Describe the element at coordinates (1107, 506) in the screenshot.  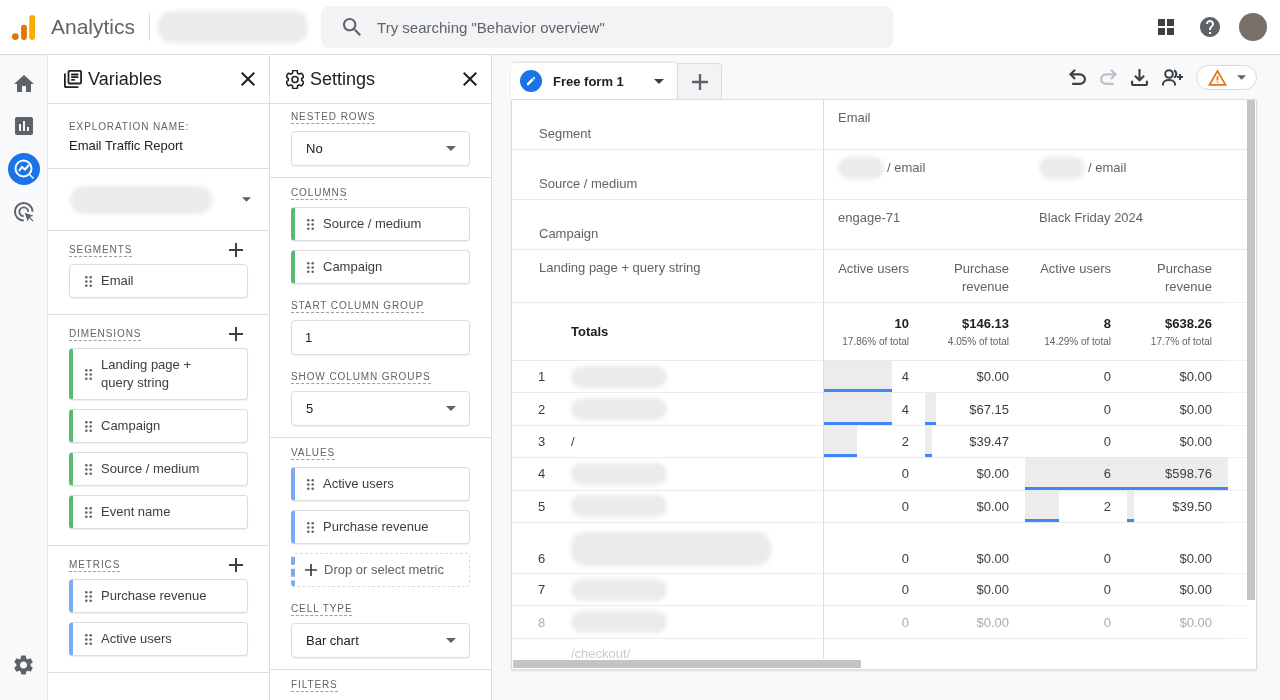
I see `metric-value: 2` at that location.